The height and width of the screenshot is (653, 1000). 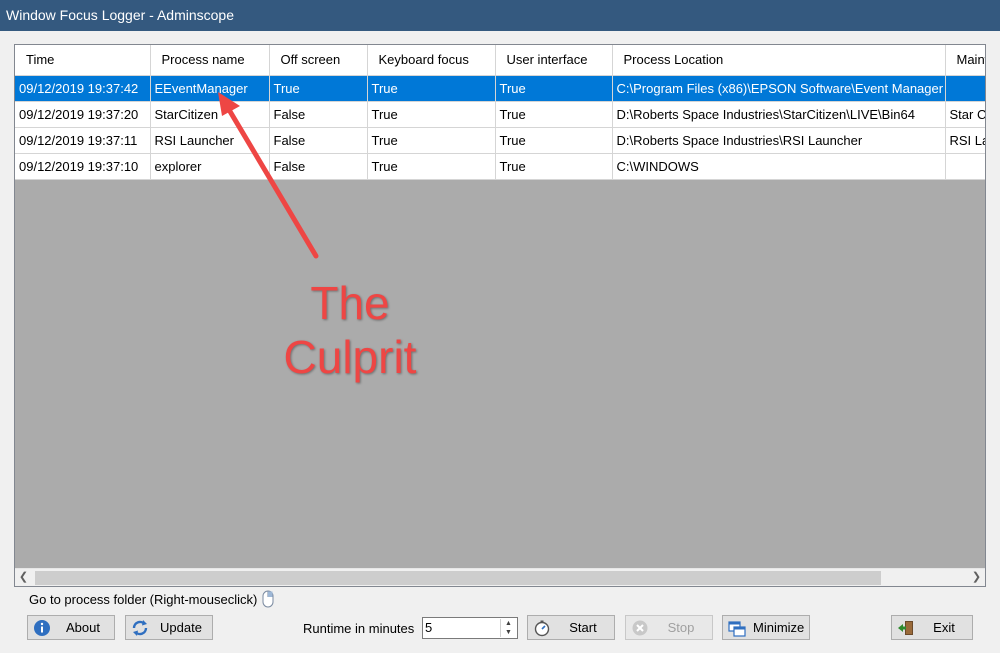 What do you see at coordinates (143, 599) in the screenshot?
I see `process-folder-hint: Go to process folder (Right-mouseclick)` at bounding box center [143, 599].